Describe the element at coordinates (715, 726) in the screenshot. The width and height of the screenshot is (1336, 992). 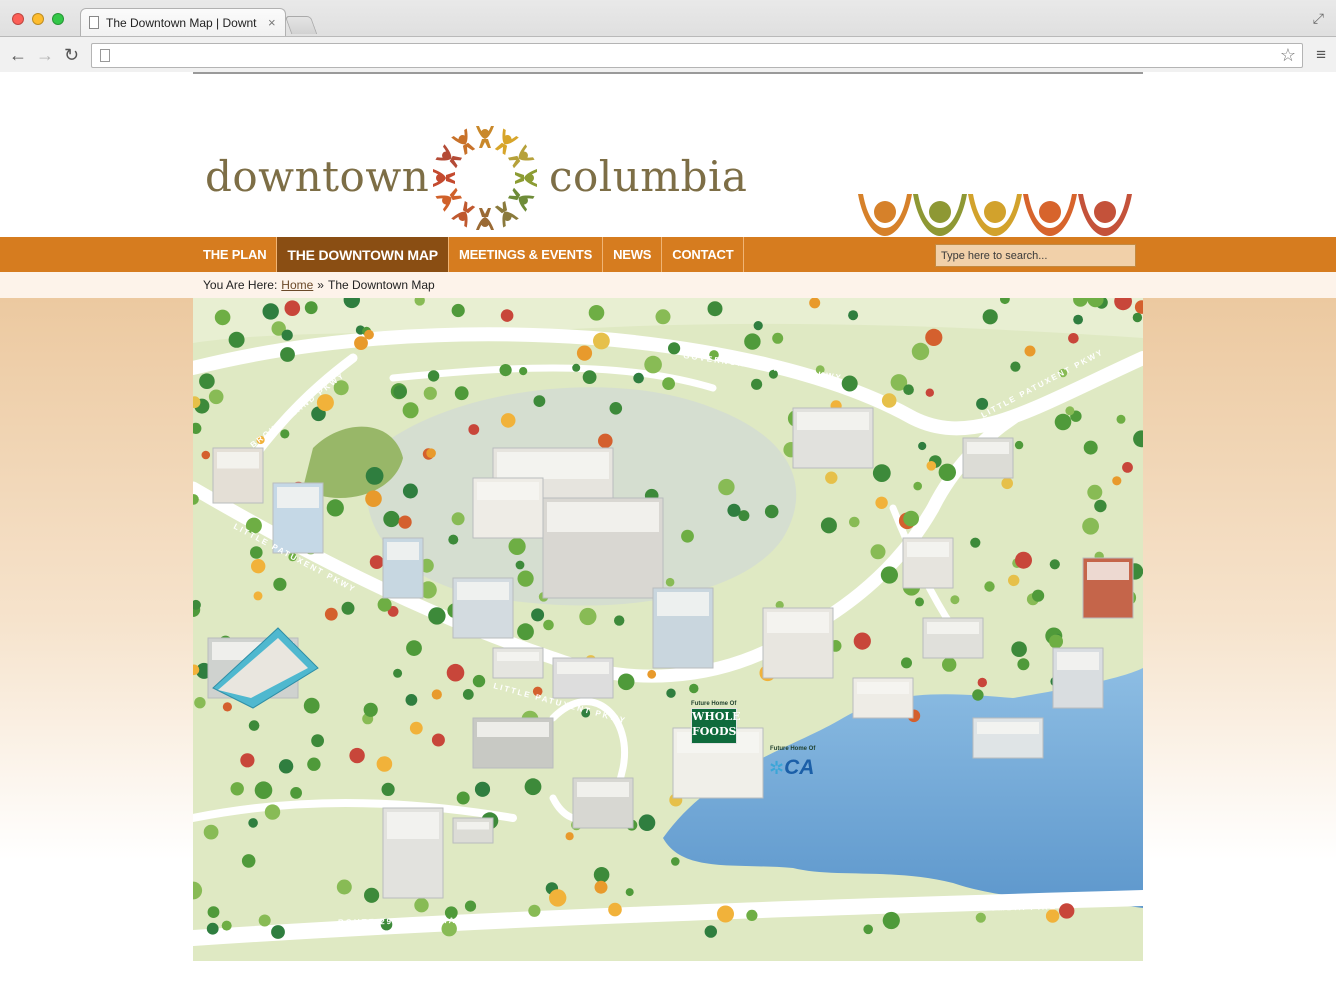
I see `whole-foods-logo: WHOLE FOODS` at that location.